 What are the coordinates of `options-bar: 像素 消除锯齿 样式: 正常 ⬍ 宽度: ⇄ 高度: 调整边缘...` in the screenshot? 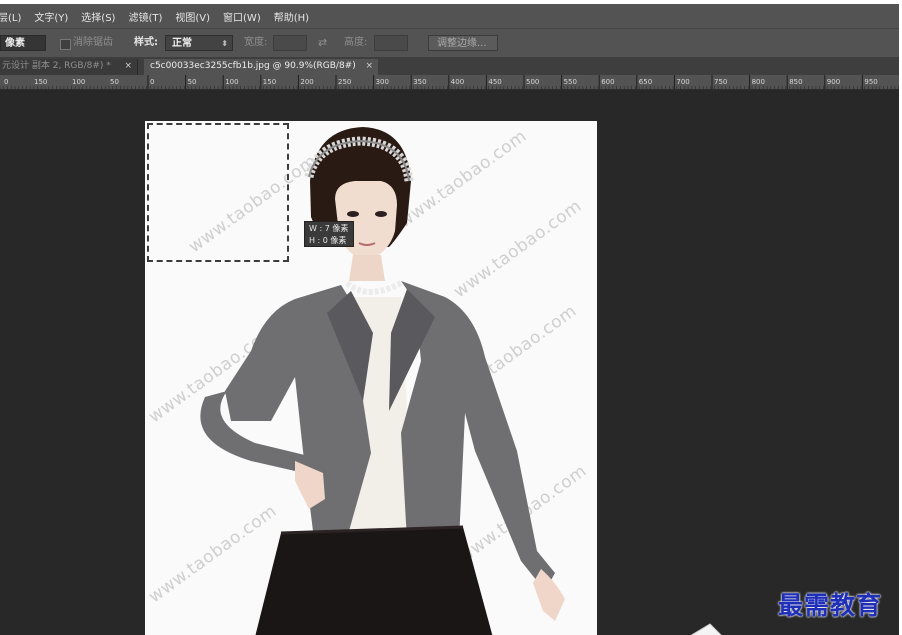 It's located at (449, 43).